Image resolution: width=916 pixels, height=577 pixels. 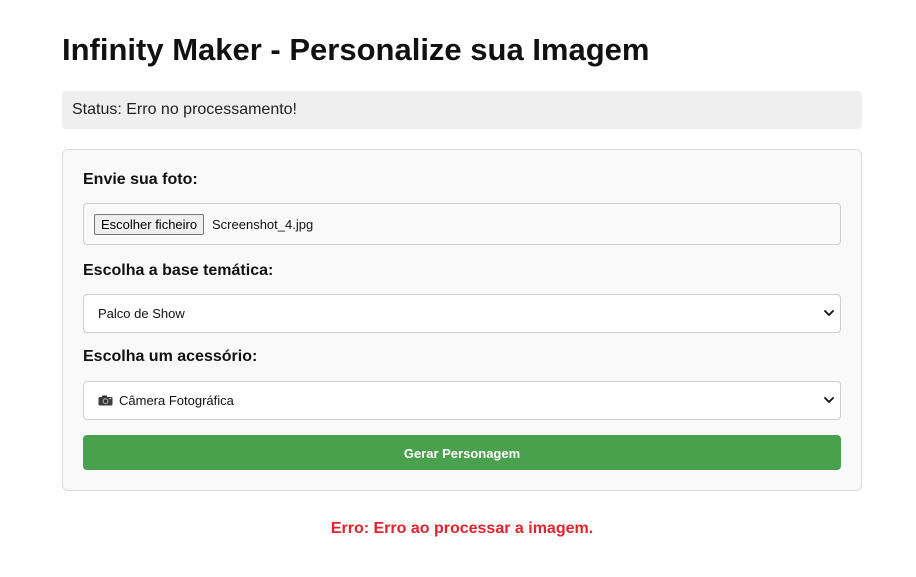 I want to click on accessory-selected-value: Câmera Fotográfica, so click(x=176, y=400).